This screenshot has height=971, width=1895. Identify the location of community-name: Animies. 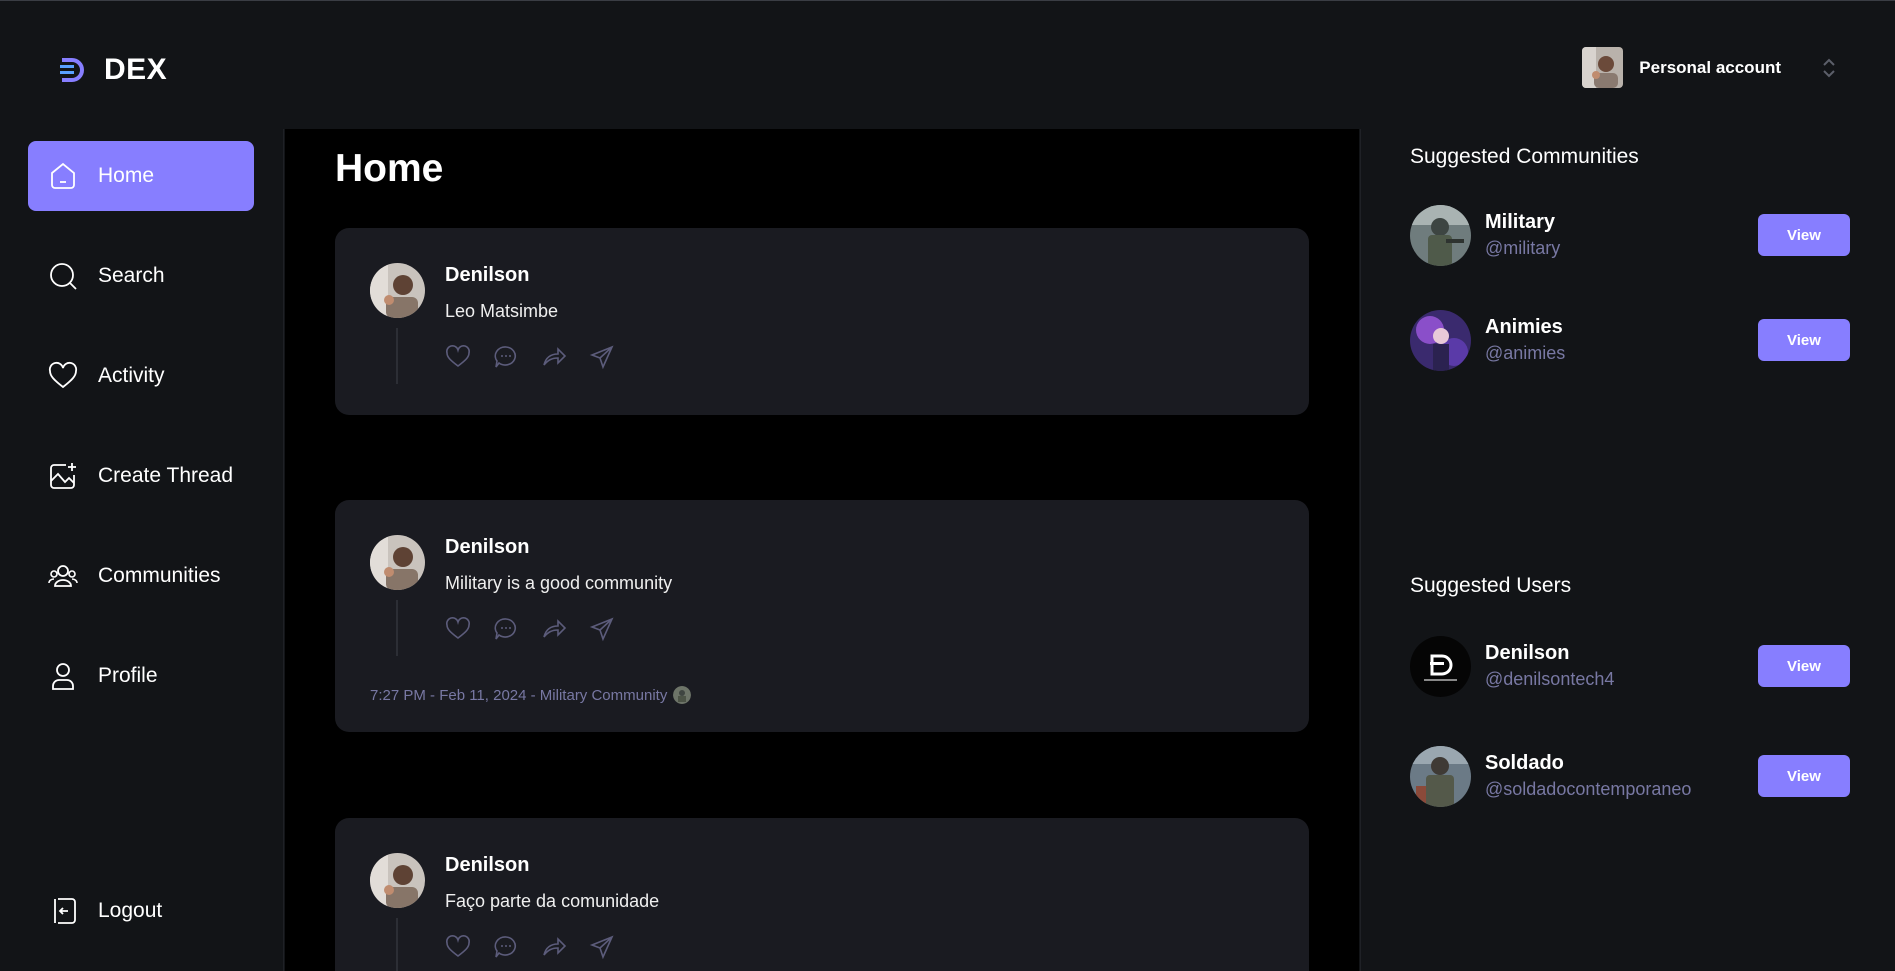
(1524, 327).